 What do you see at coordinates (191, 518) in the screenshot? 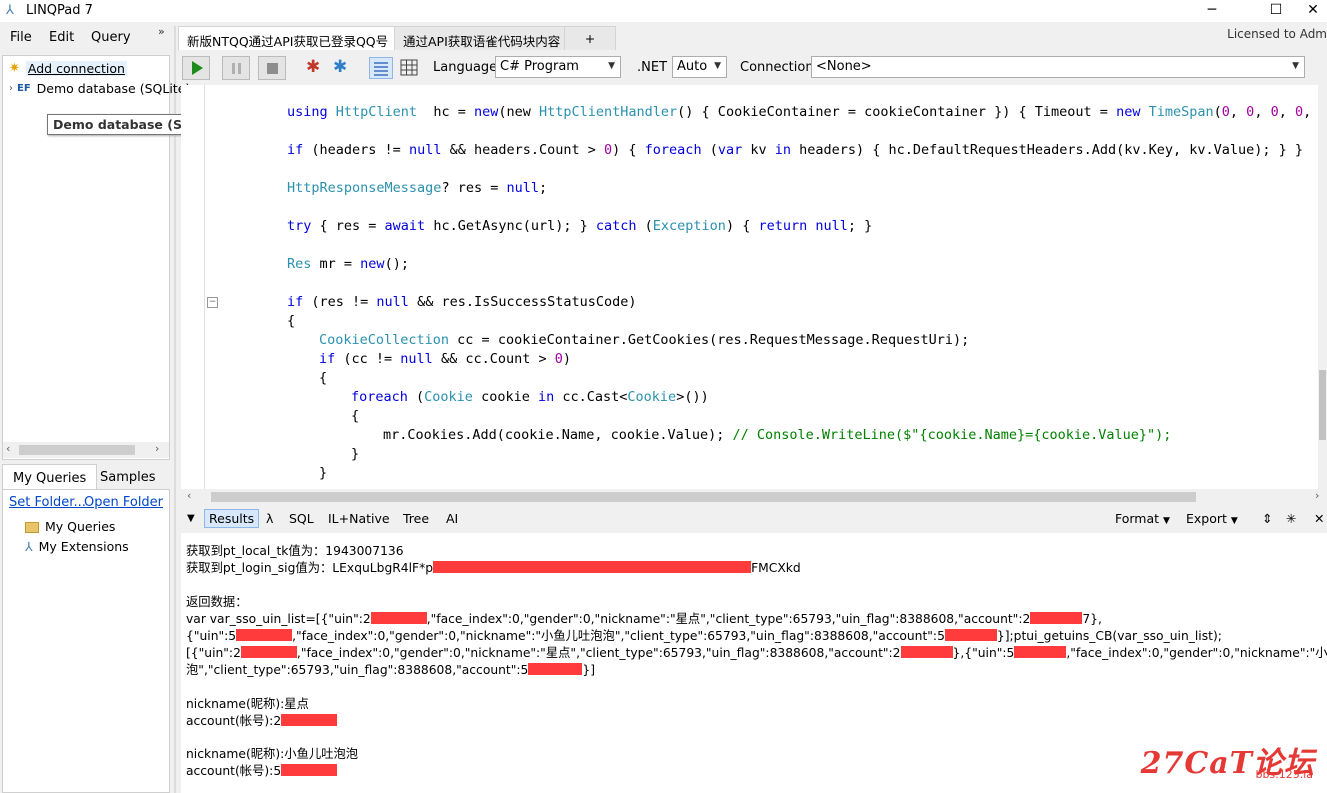
I see `collapse-results-icon: ▼` at bounding box center [191, 518].